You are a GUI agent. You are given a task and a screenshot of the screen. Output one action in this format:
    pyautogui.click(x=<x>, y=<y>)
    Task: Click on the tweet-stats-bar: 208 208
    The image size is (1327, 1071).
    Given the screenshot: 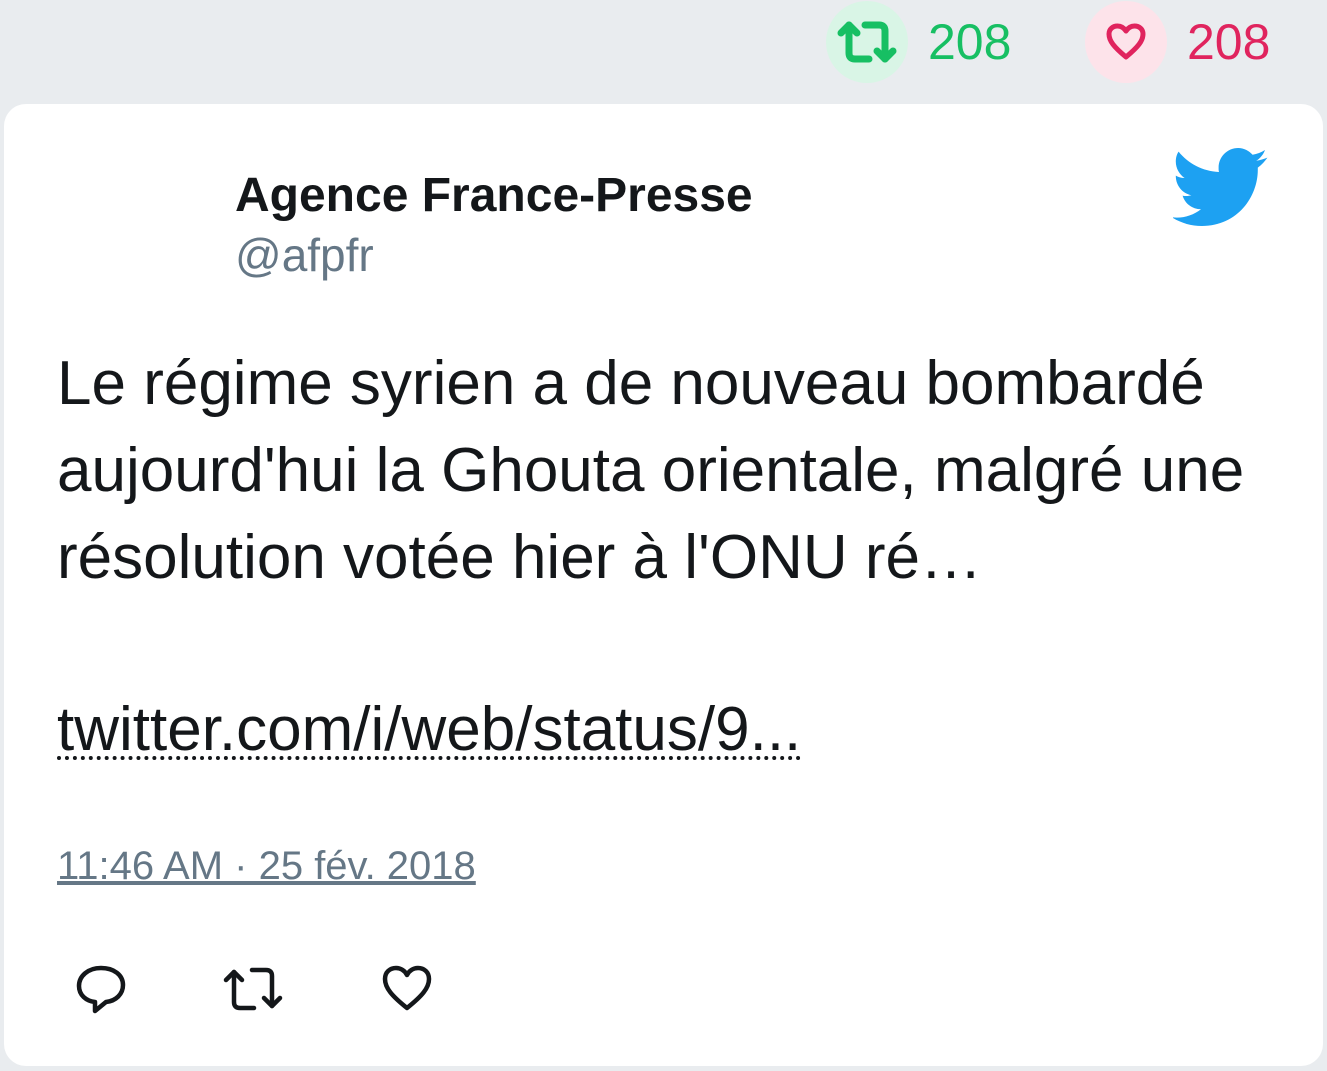 What is the action you would take?
    pyautogui.click(x=663, y=50)
    